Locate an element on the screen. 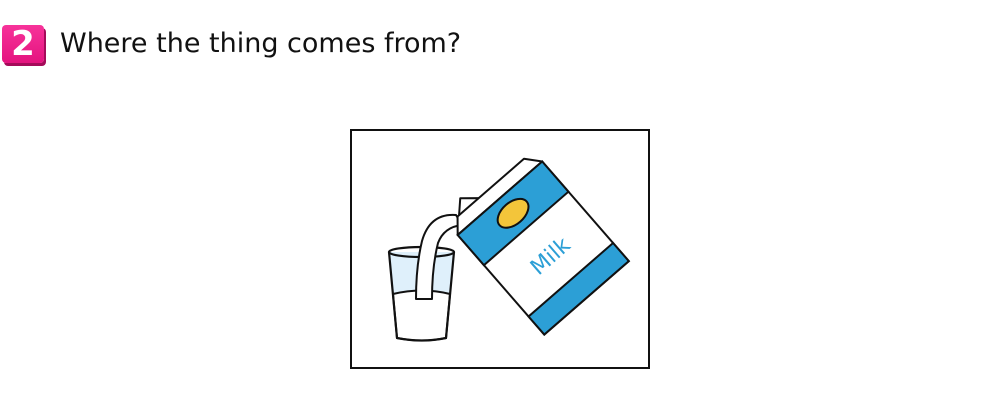  question-text: Where the thing comes from? is located at coordinates (261, 43).